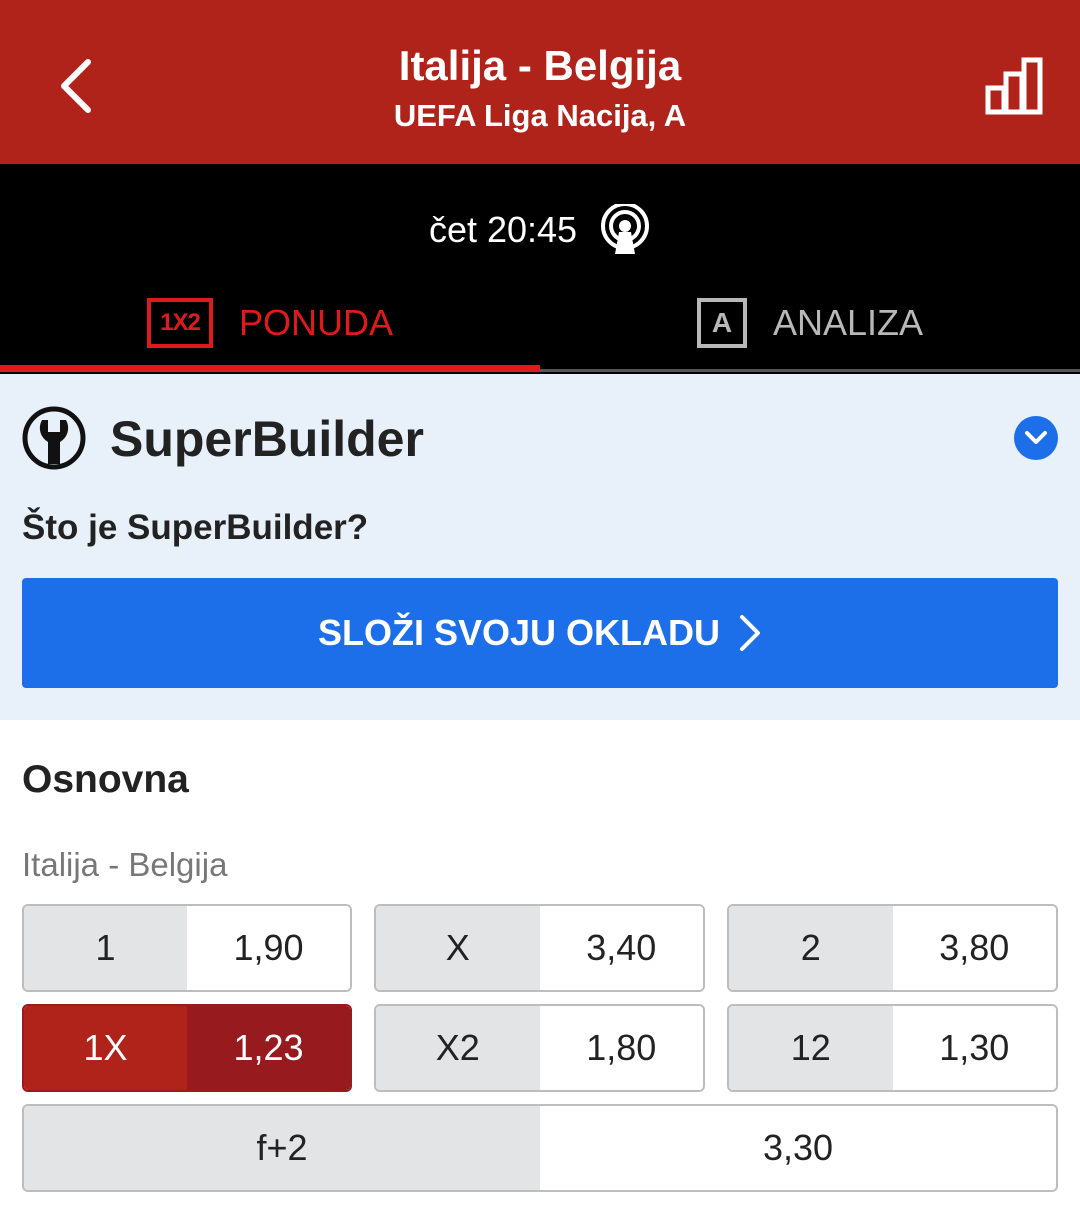 This screenshot has width=1080, height=1226. What do you see at coordinates (540, 115) in the screenshot?
I see `competition-name: UEFA Liga Nacija, A` at bounding box center [540, 115].